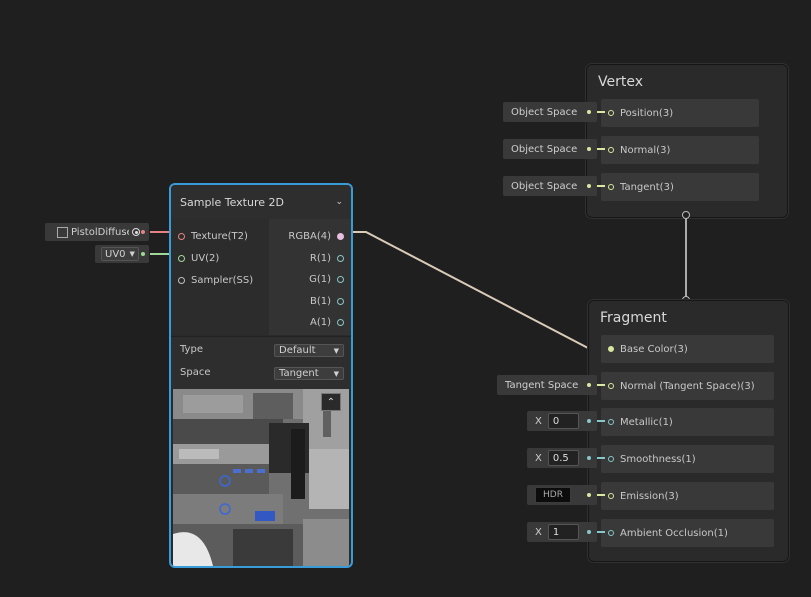 This screenshot has width=811, height=597. Describe the element at coordinates (633, 318) in the screenshot. I see `fragment-title: Fragment` at that location.